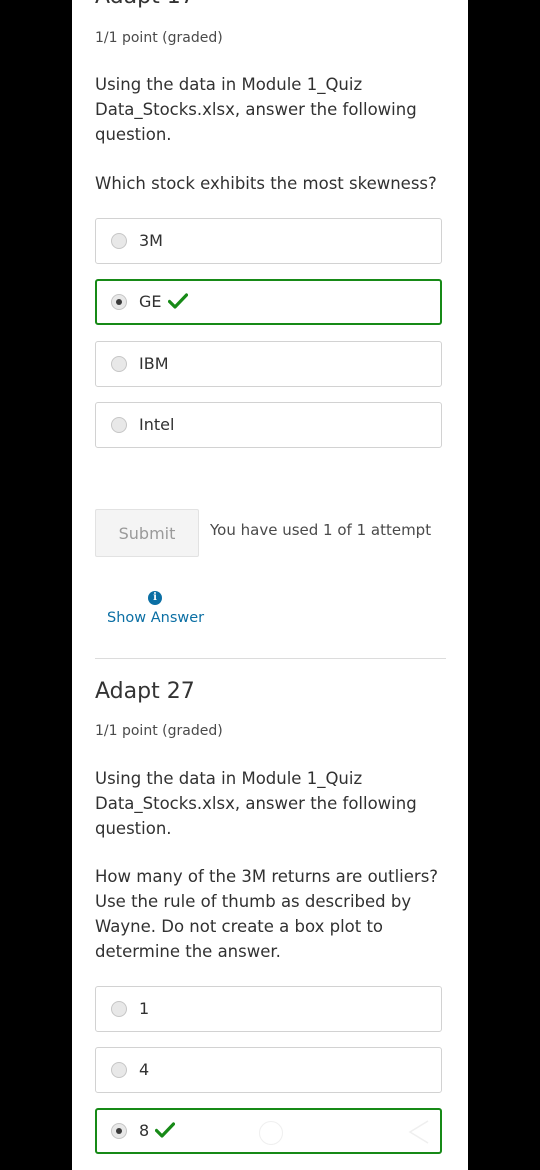 This screenshot has width=540, height=1170. I want to click on question-text: Which stock exhibits the most skewness?, so click(266, 183).